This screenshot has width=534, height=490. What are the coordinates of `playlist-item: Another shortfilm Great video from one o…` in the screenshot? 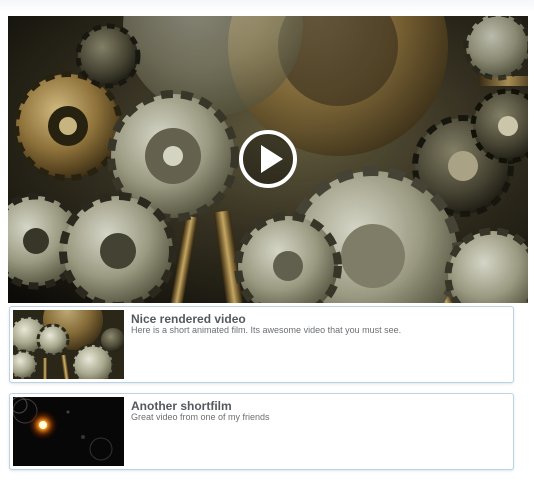 It's located at (261, 431).